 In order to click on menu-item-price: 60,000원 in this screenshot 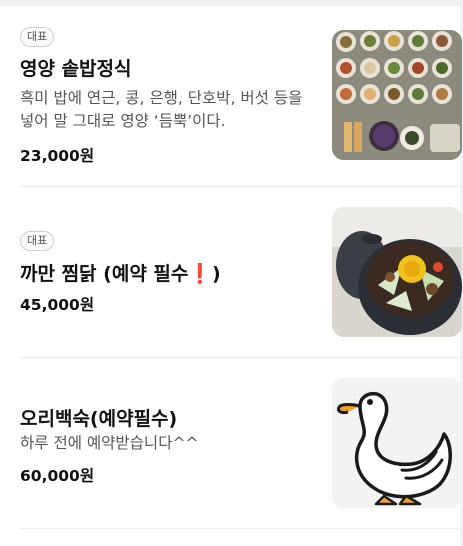, I will do `click(57, 476)`.